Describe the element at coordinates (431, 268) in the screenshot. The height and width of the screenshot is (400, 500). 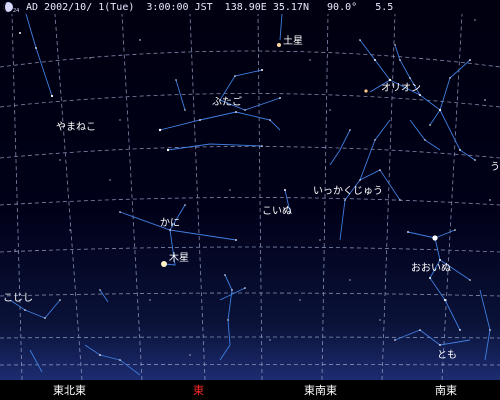
I see `canis-major-label: おおいぬ` at that location.